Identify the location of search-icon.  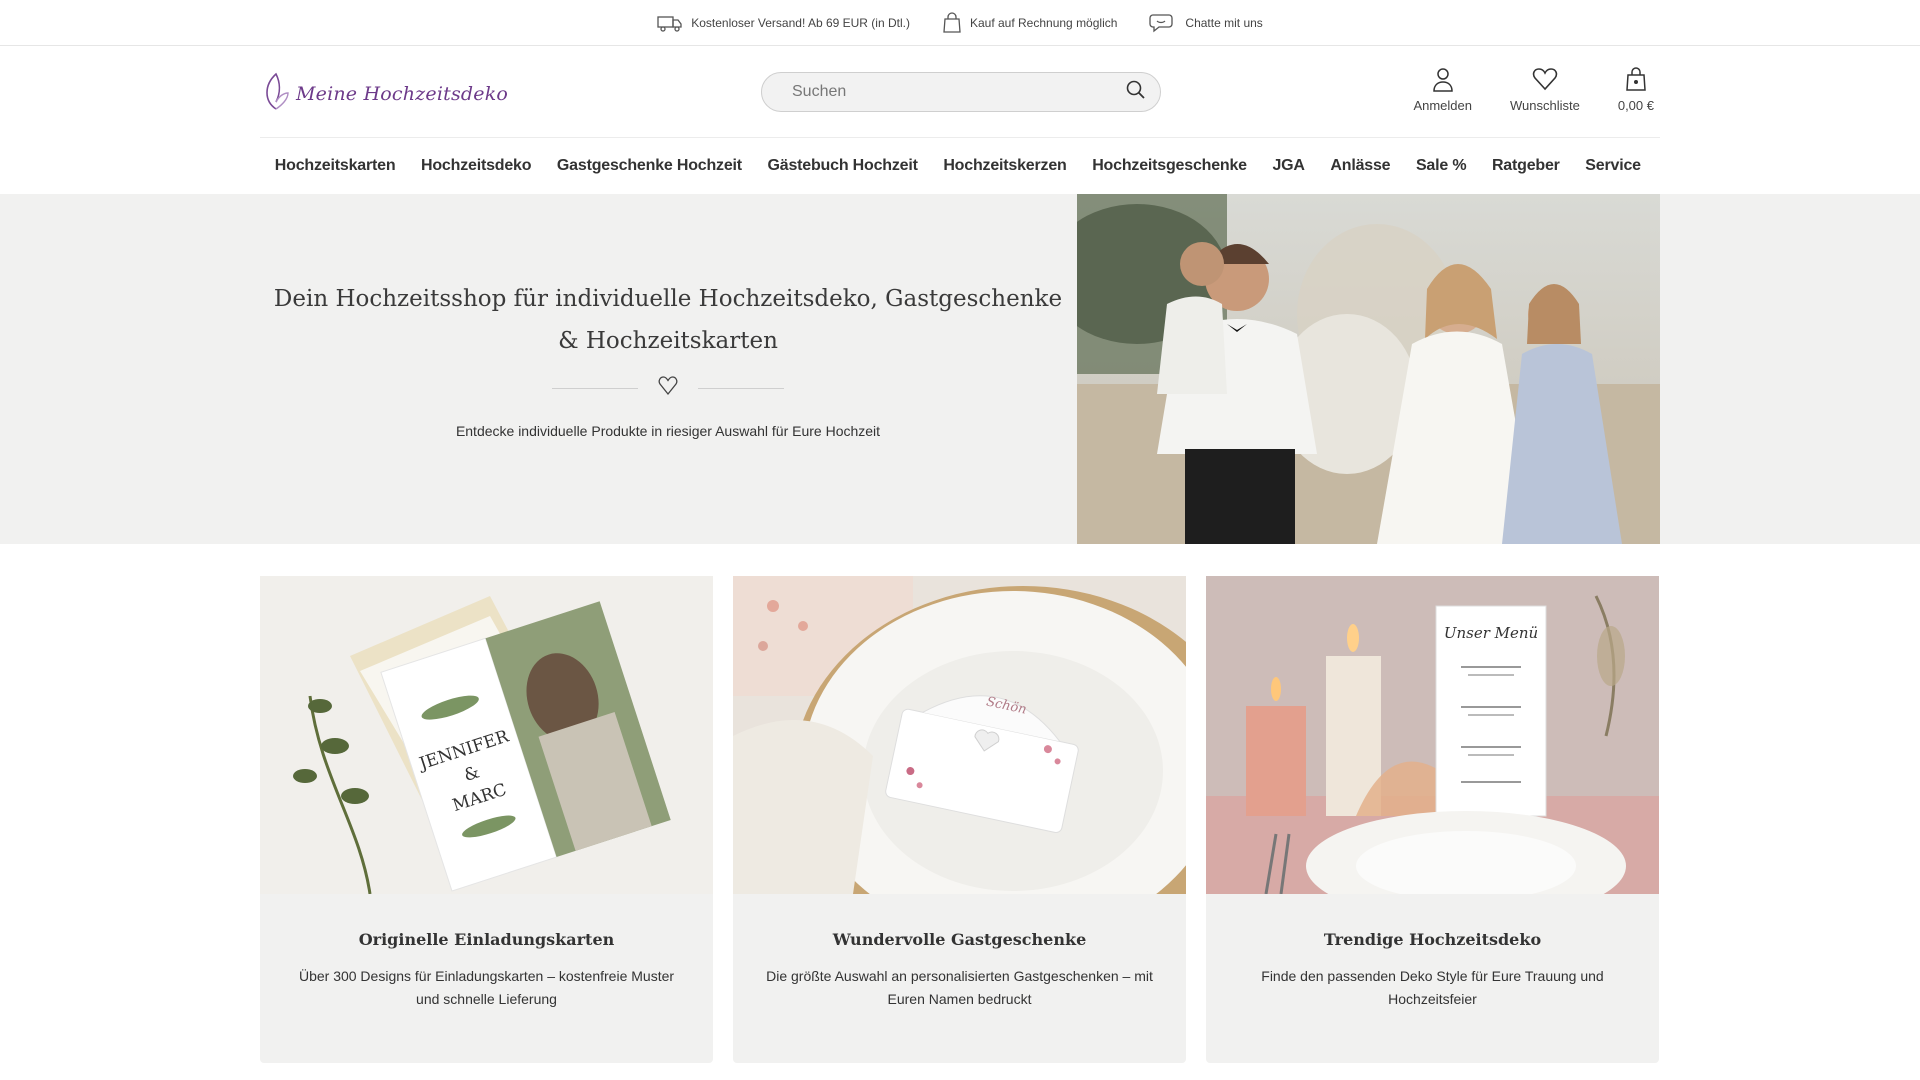
(1135, 92).